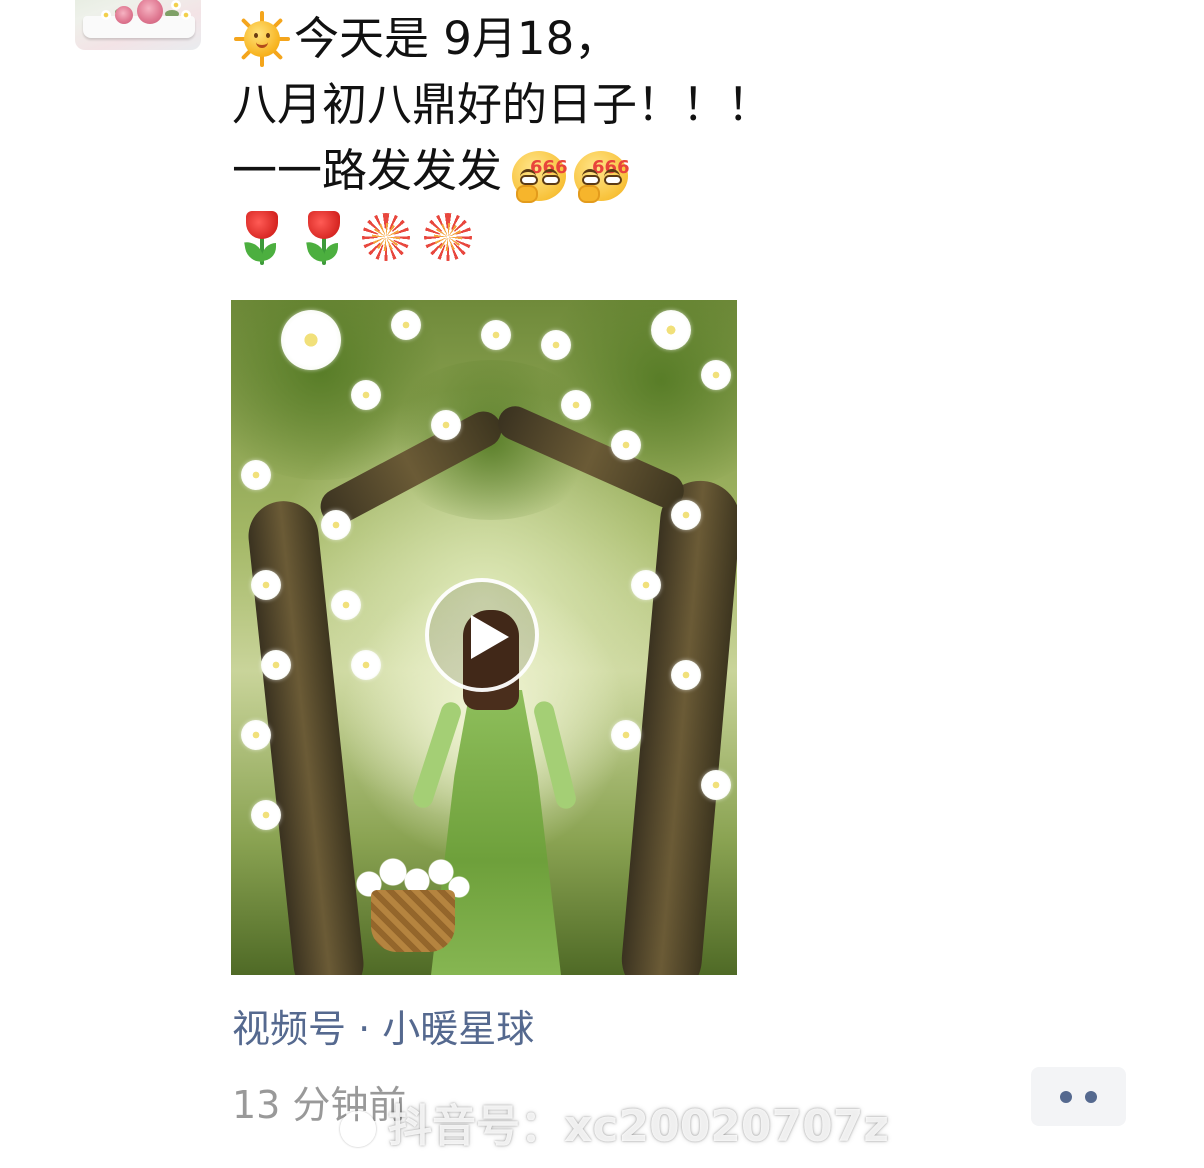 Image resolution: width=1204 pixels, height=1168 pixels. I want to click on post-text: 今天是 9月18， 八月初八鼎好的日子！！！ 一一路发发发 666 666, so click(502, 138).